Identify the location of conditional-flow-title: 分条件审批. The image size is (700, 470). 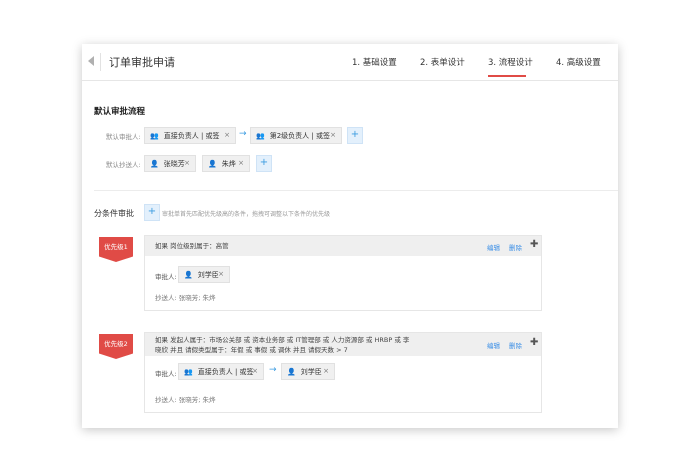
(114, 213).